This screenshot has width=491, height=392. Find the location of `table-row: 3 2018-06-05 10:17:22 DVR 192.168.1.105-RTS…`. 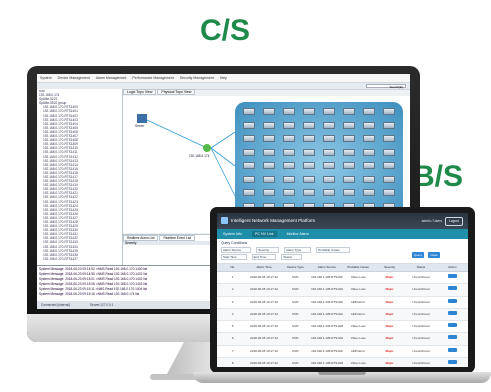

table-row: 3 2018-06-05 10:17:22 DVR 192.168.1.105-RTS… is located at coordinates (342, 302).